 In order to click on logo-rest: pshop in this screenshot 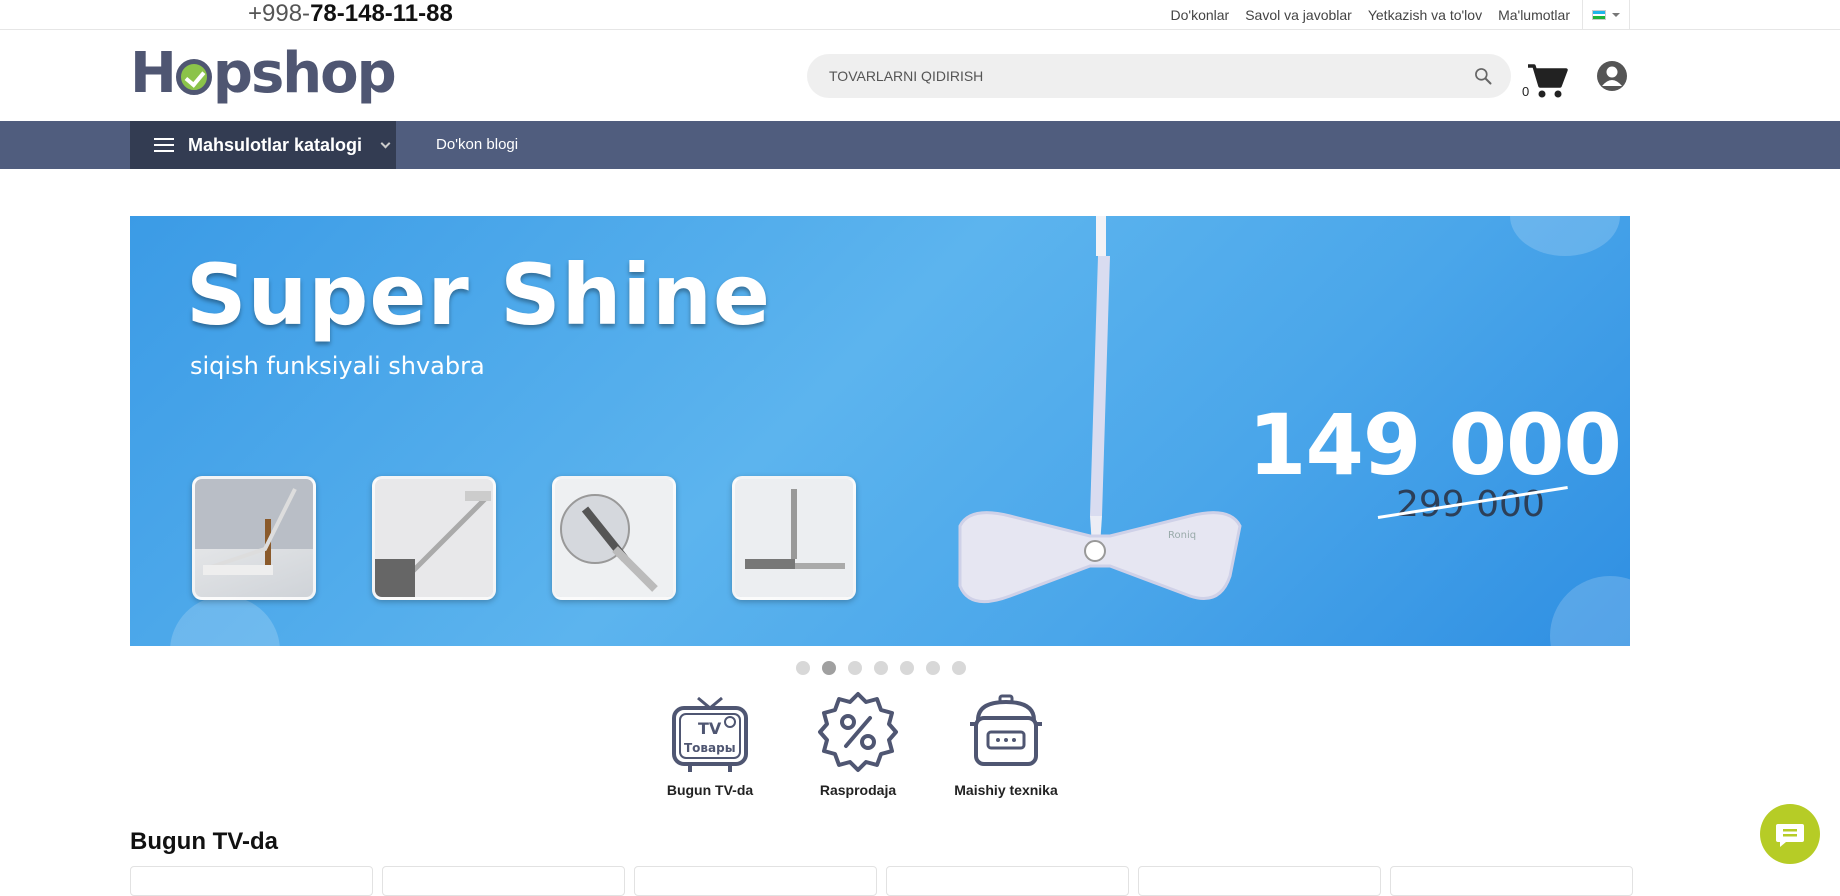, I will do `click(304, 73)`.